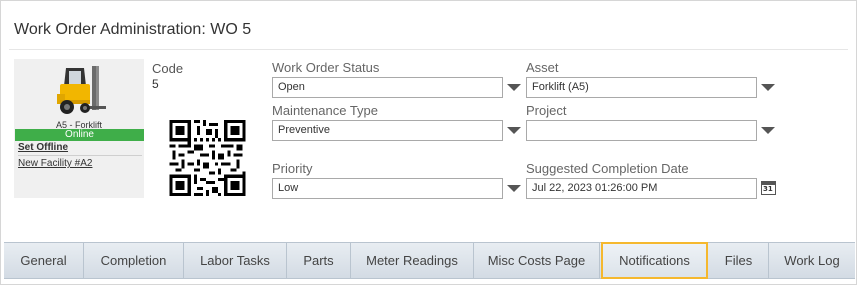 Image resolution: width=857 pixels, height=285 pixels. Describe the element at coordinates (428, 49) in the screenshot. I see `title-divider` at that location.